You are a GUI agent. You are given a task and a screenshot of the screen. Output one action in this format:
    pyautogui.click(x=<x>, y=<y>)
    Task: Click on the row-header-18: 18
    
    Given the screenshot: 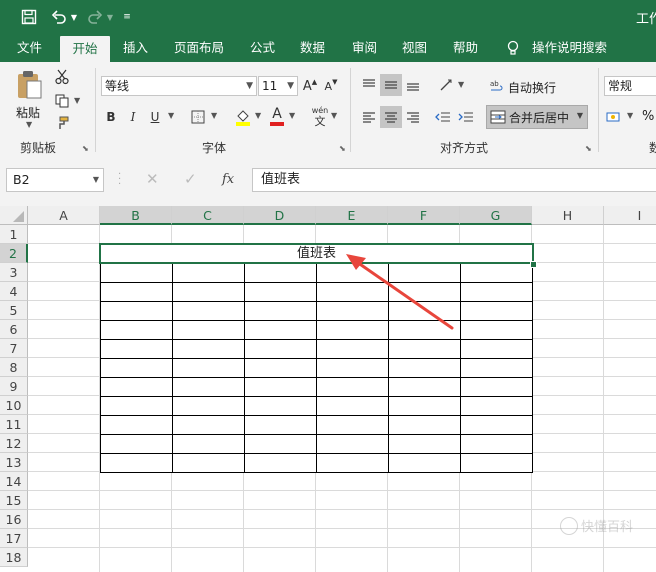 What is the action you would take?
    pyautogui.click(x=14, y=557)
    